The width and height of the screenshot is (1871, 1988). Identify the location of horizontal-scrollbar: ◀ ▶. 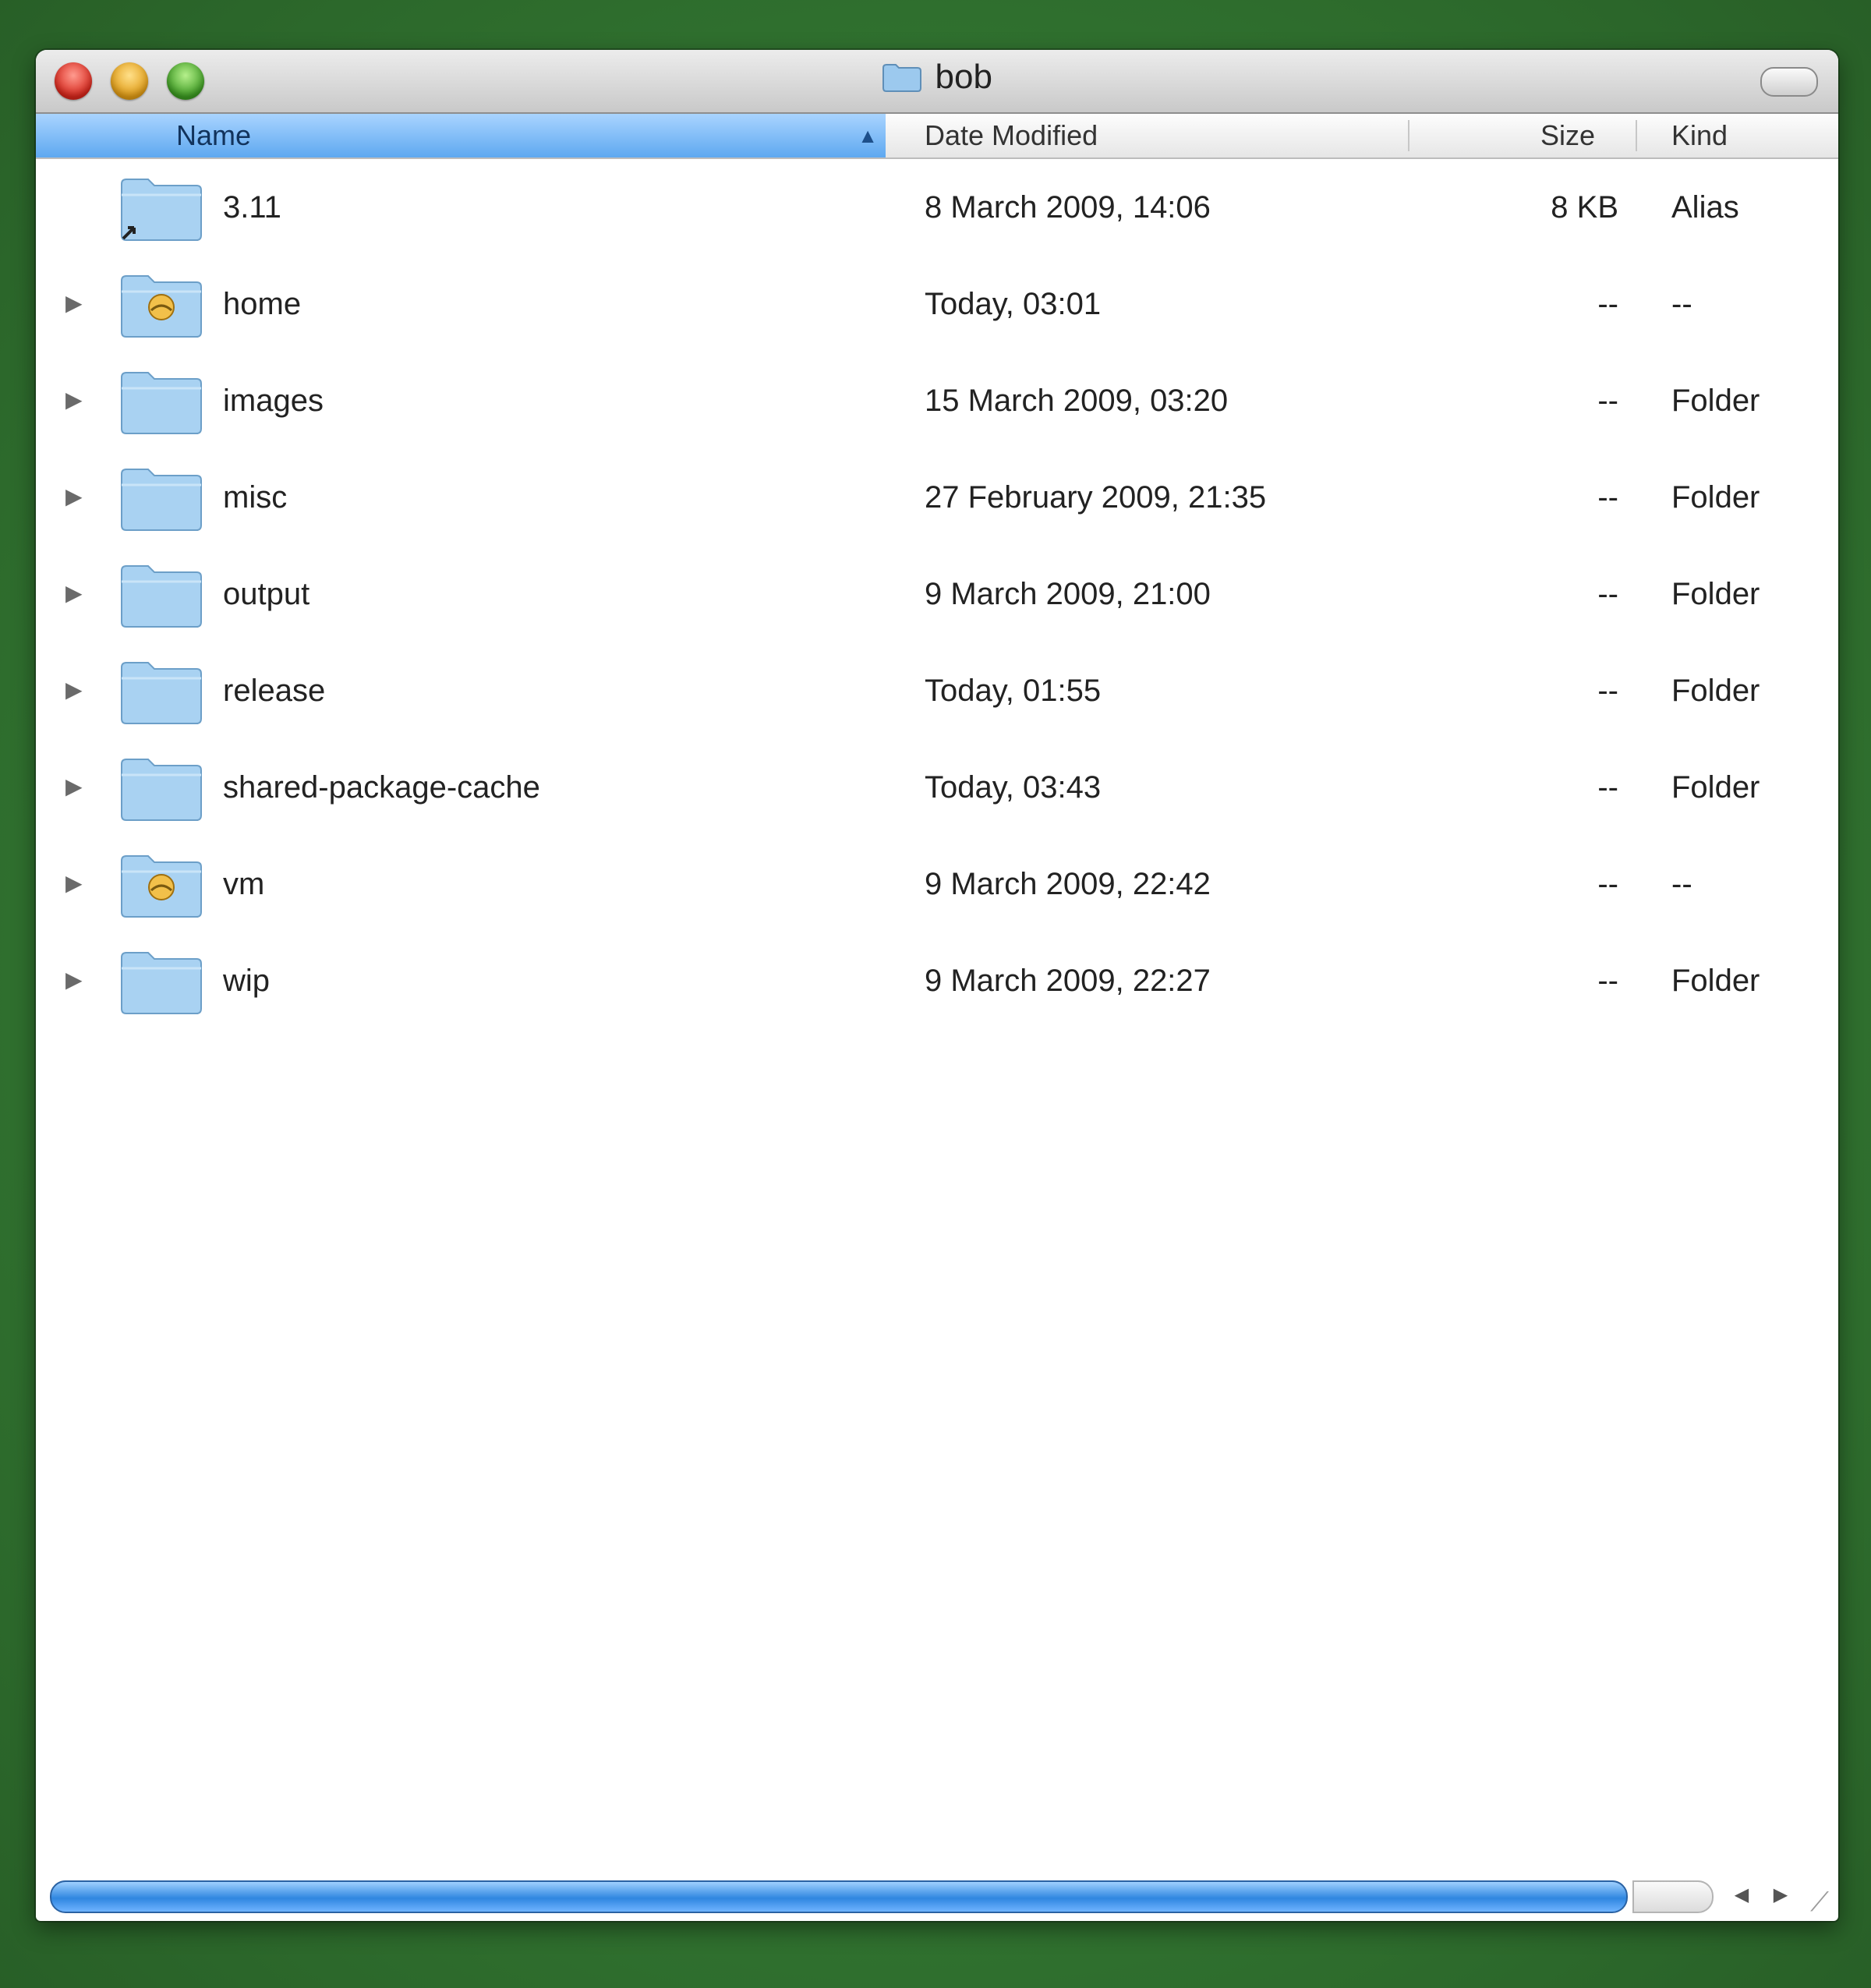
(935, 1895).